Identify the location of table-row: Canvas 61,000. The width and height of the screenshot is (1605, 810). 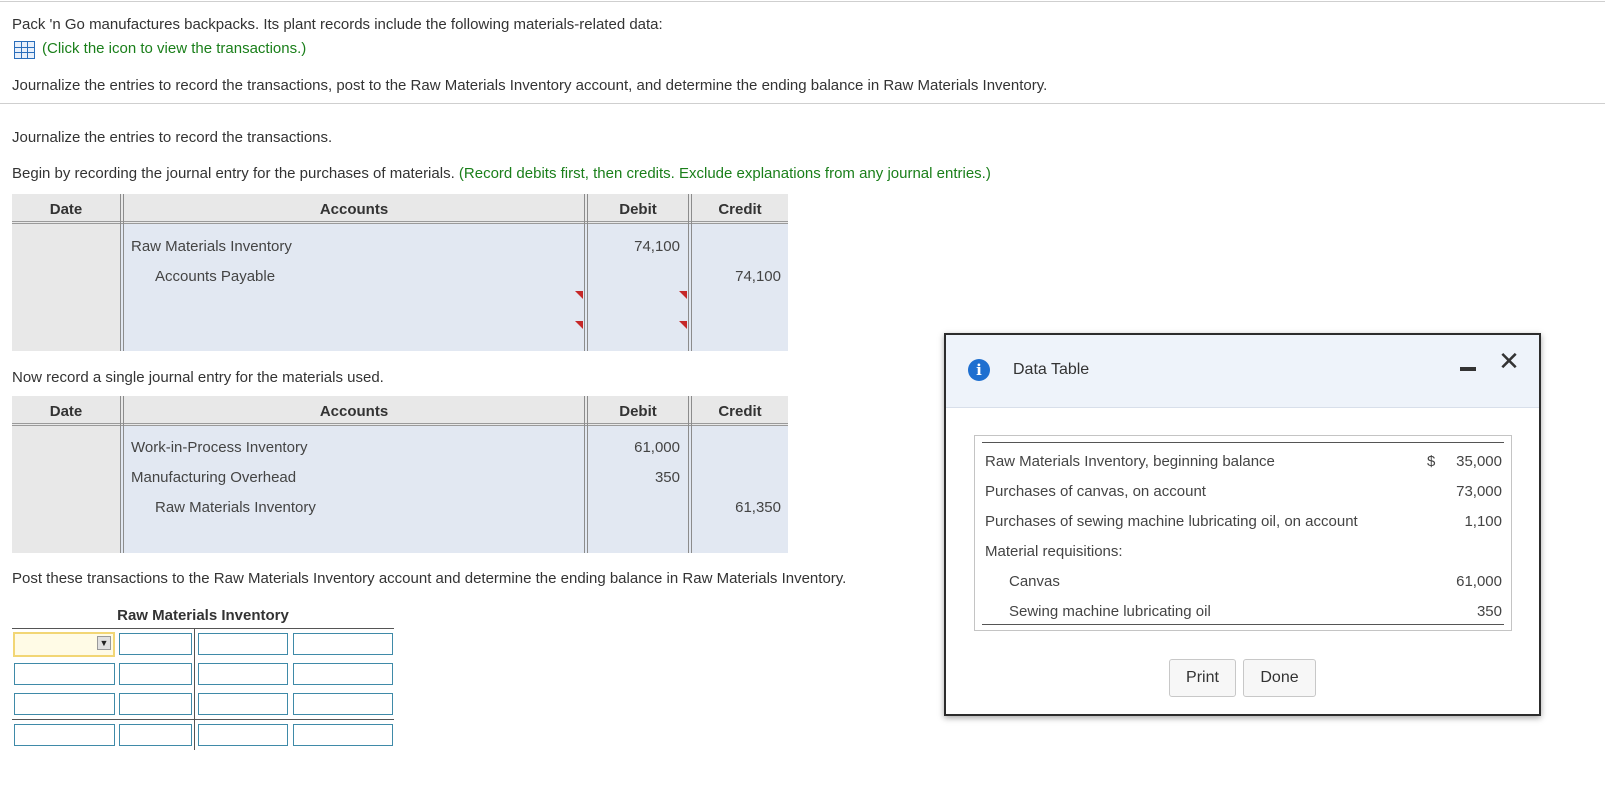
(1243, 588).